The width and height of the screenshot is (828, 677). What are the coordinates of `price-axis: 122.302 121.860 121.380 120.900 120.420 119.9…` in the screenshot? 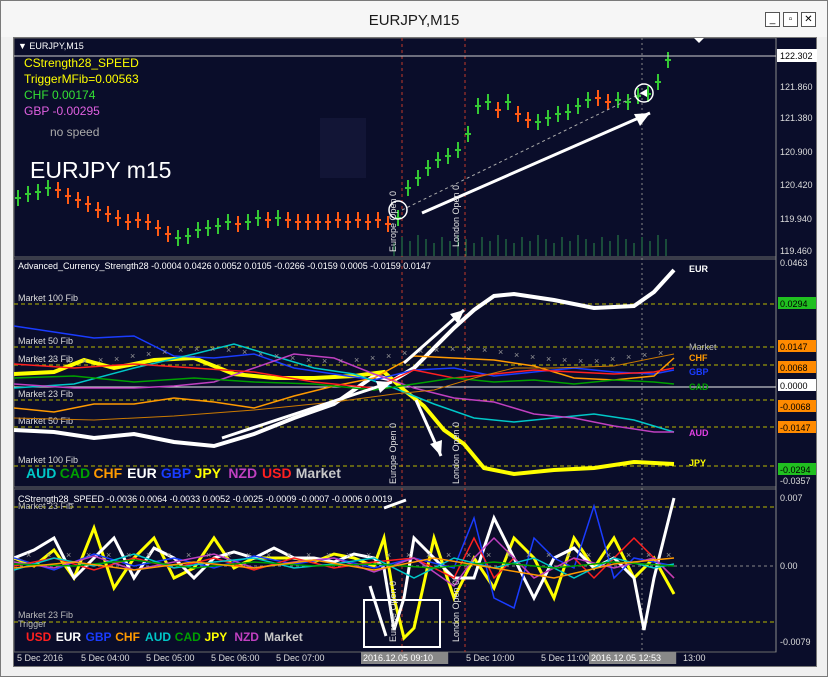 It's located at (797, 152).